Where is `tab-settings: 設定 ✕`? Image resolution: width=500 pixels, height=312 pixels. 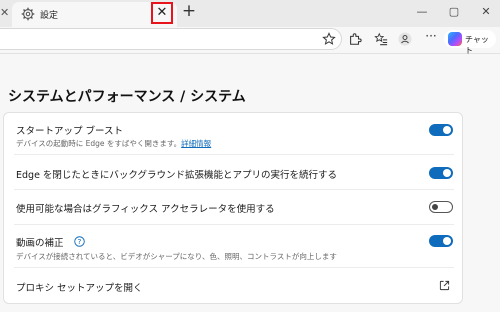 tab-settings: 設定 ✕ is located at coordinates (94, 14).